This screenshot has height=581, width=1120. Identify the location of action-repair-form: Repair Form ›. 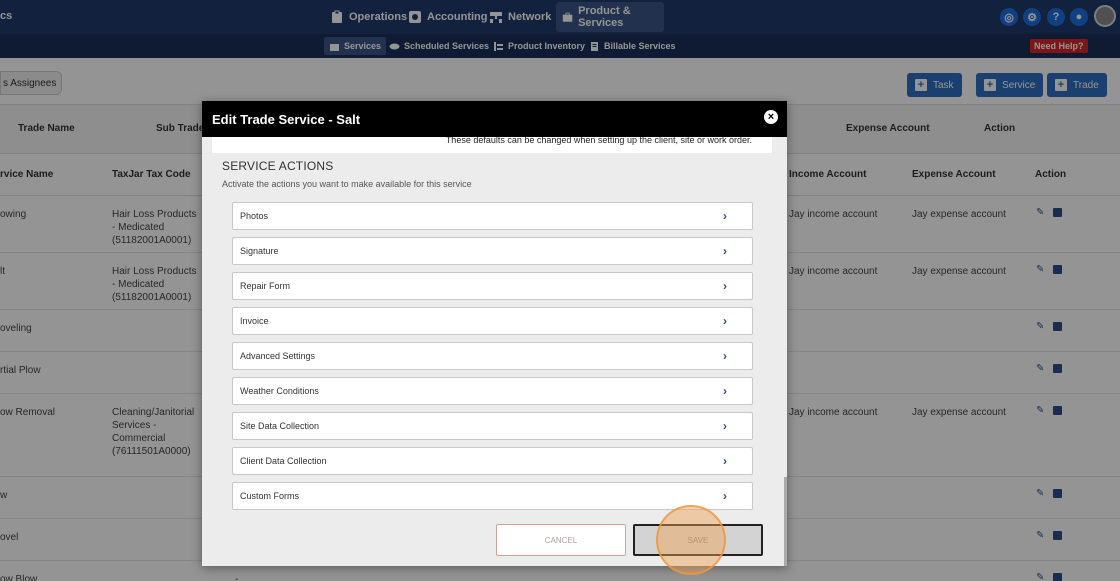
(492, 286).